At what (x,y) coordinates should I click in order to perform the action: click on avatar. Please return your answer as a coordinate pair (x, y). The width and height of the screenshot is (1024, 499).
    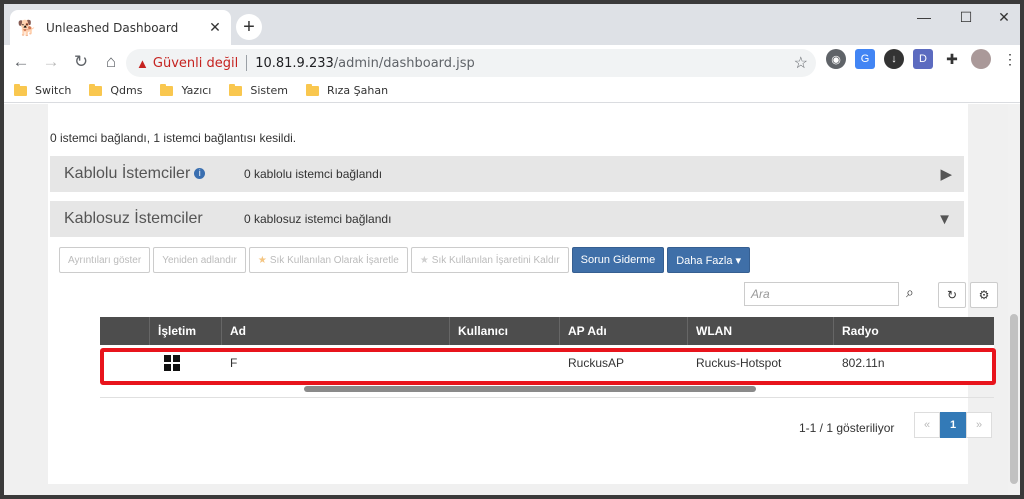
    Looking at the image, I should click on (981, 59).